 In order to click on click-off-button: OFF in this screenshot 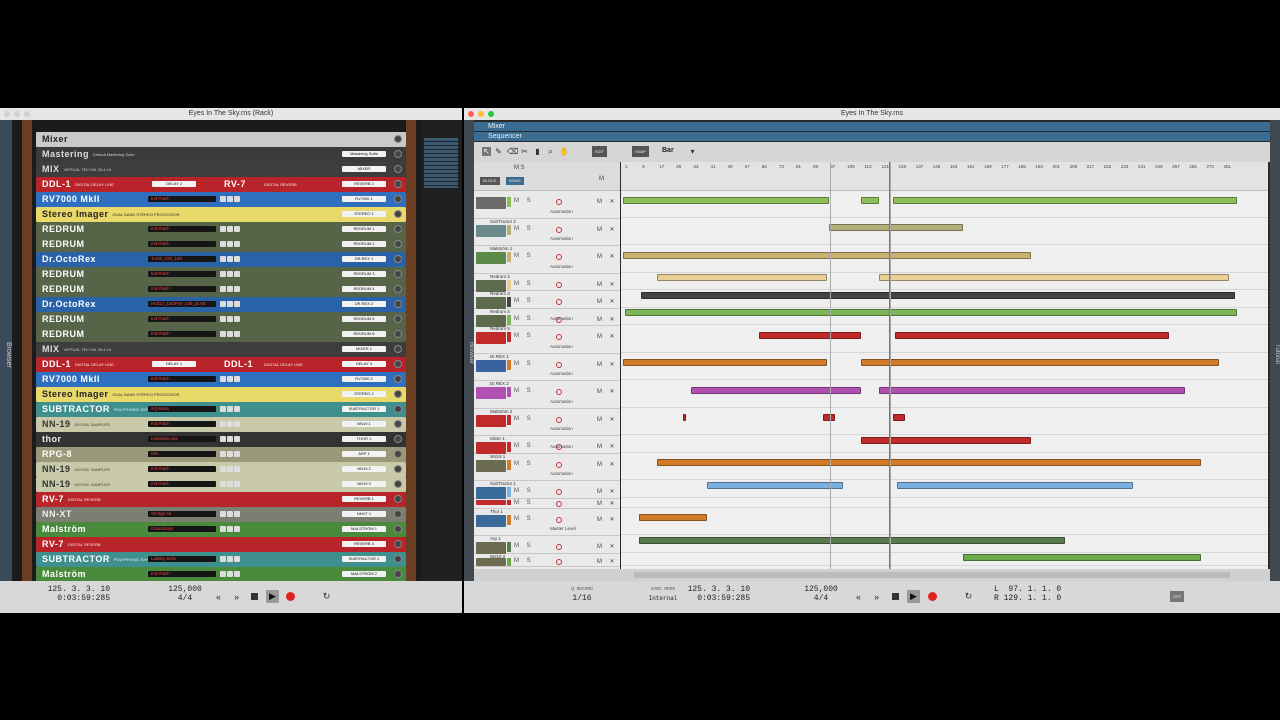, I will do `click(1177, 596)`.